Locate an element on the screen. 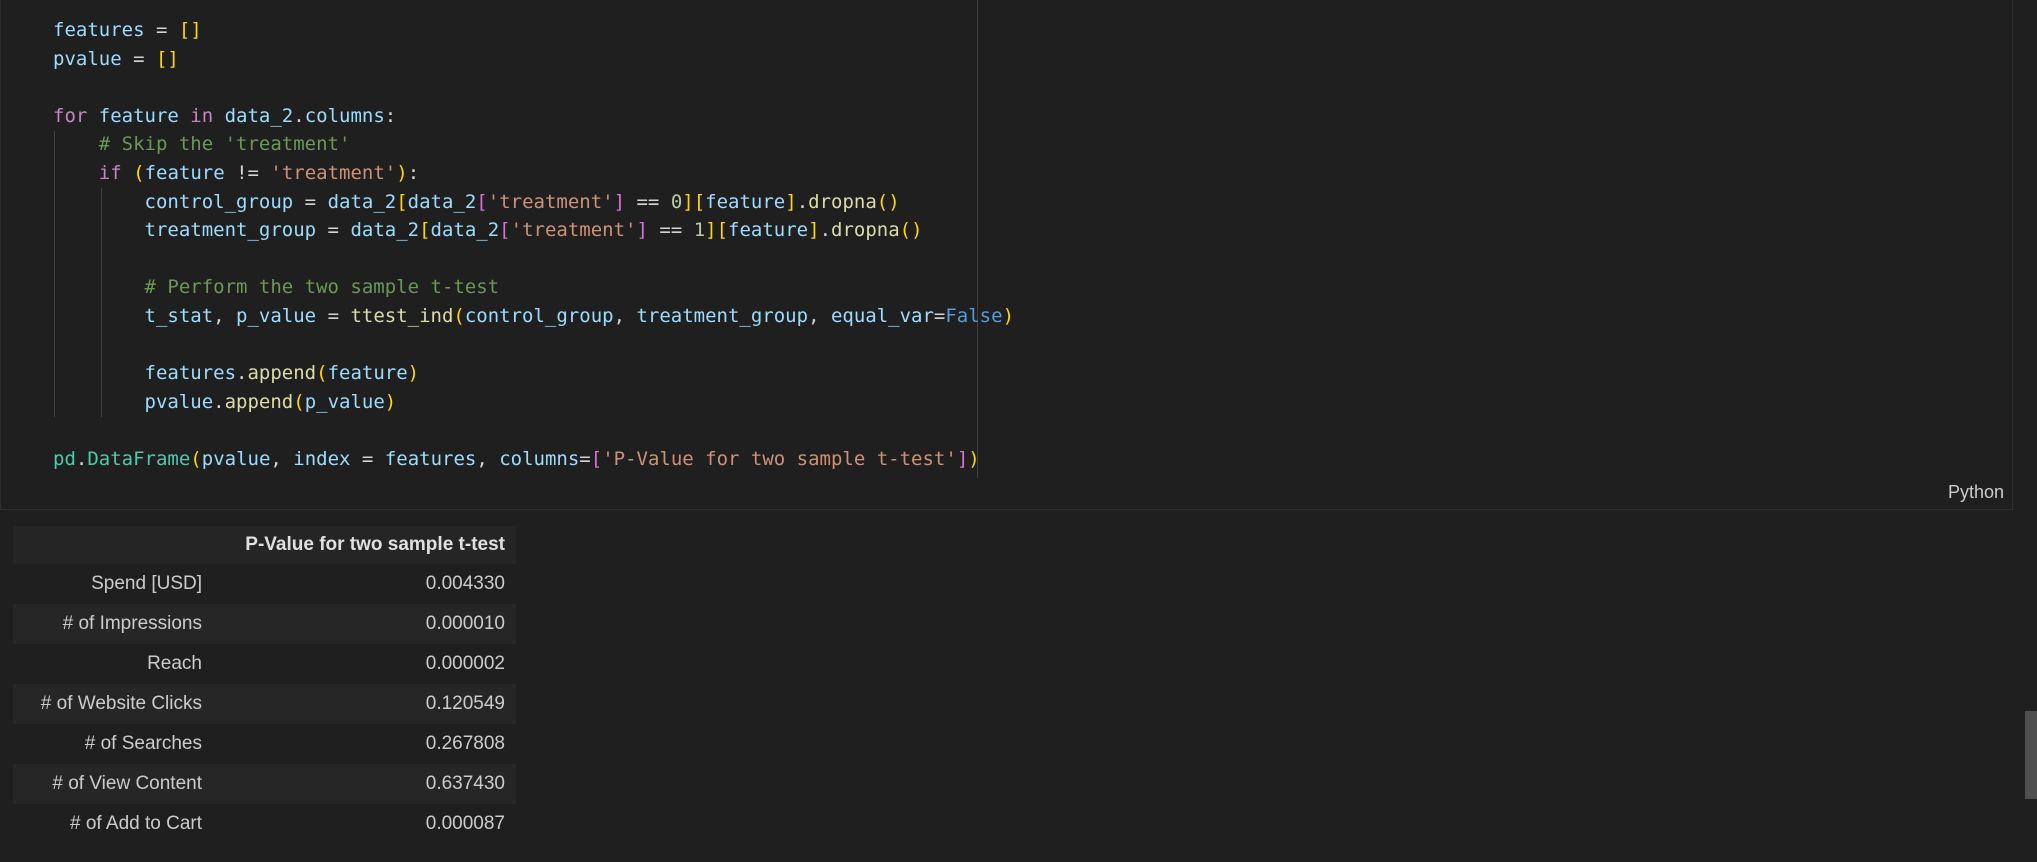  row-index-label: # of Impressions is located at coordinates (113, 624).